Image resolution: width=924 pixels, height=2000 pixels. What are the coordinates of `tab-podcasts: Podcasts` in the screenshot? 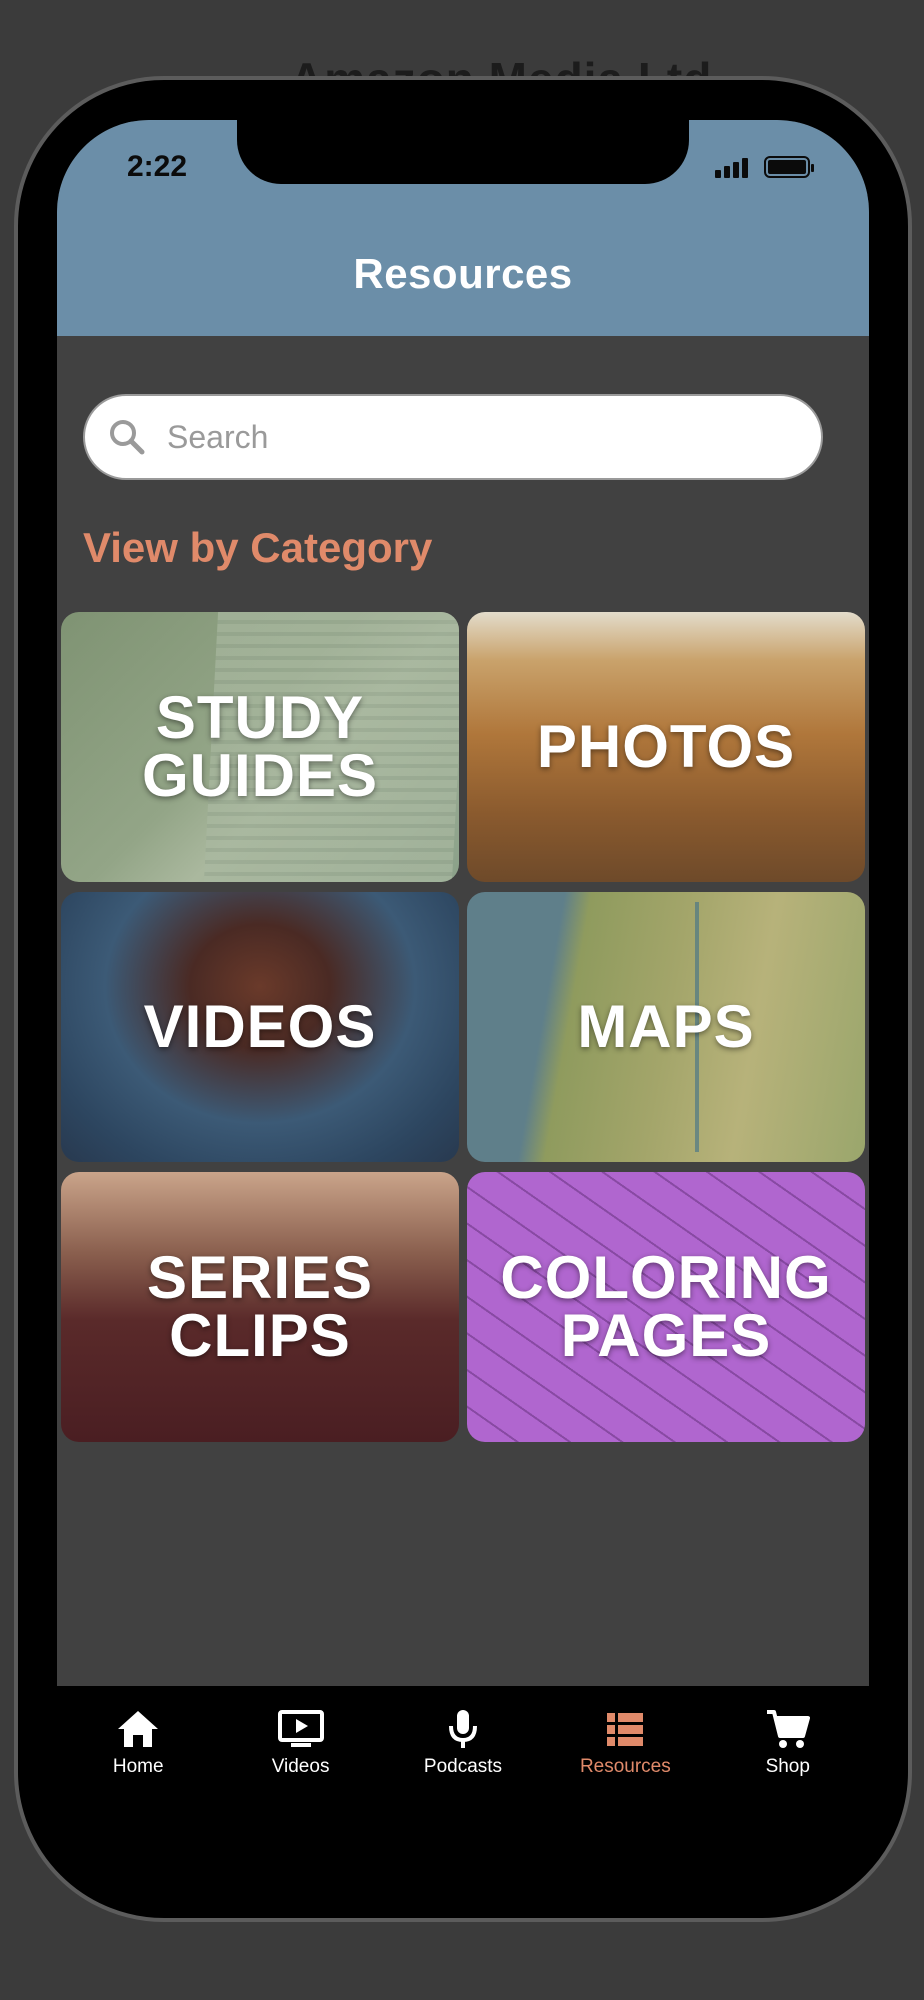 It's located at (463, 1743).